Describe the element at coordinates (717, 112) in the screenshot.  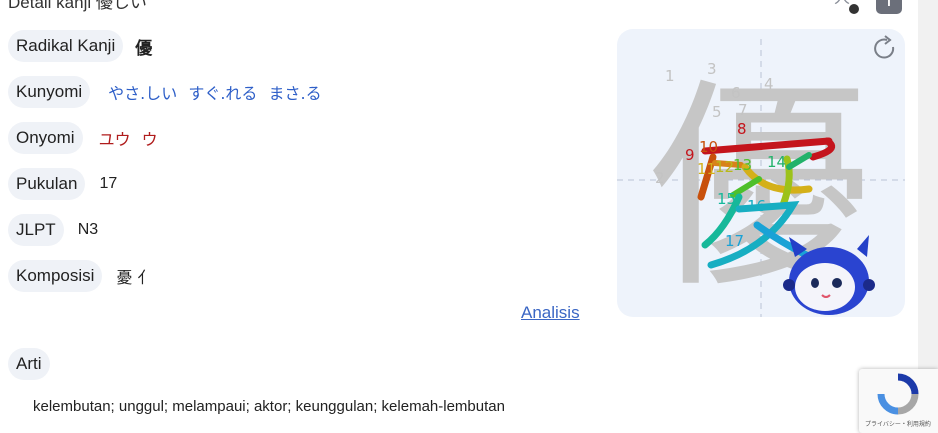
I see `stroke-number-5: 5` at that location.